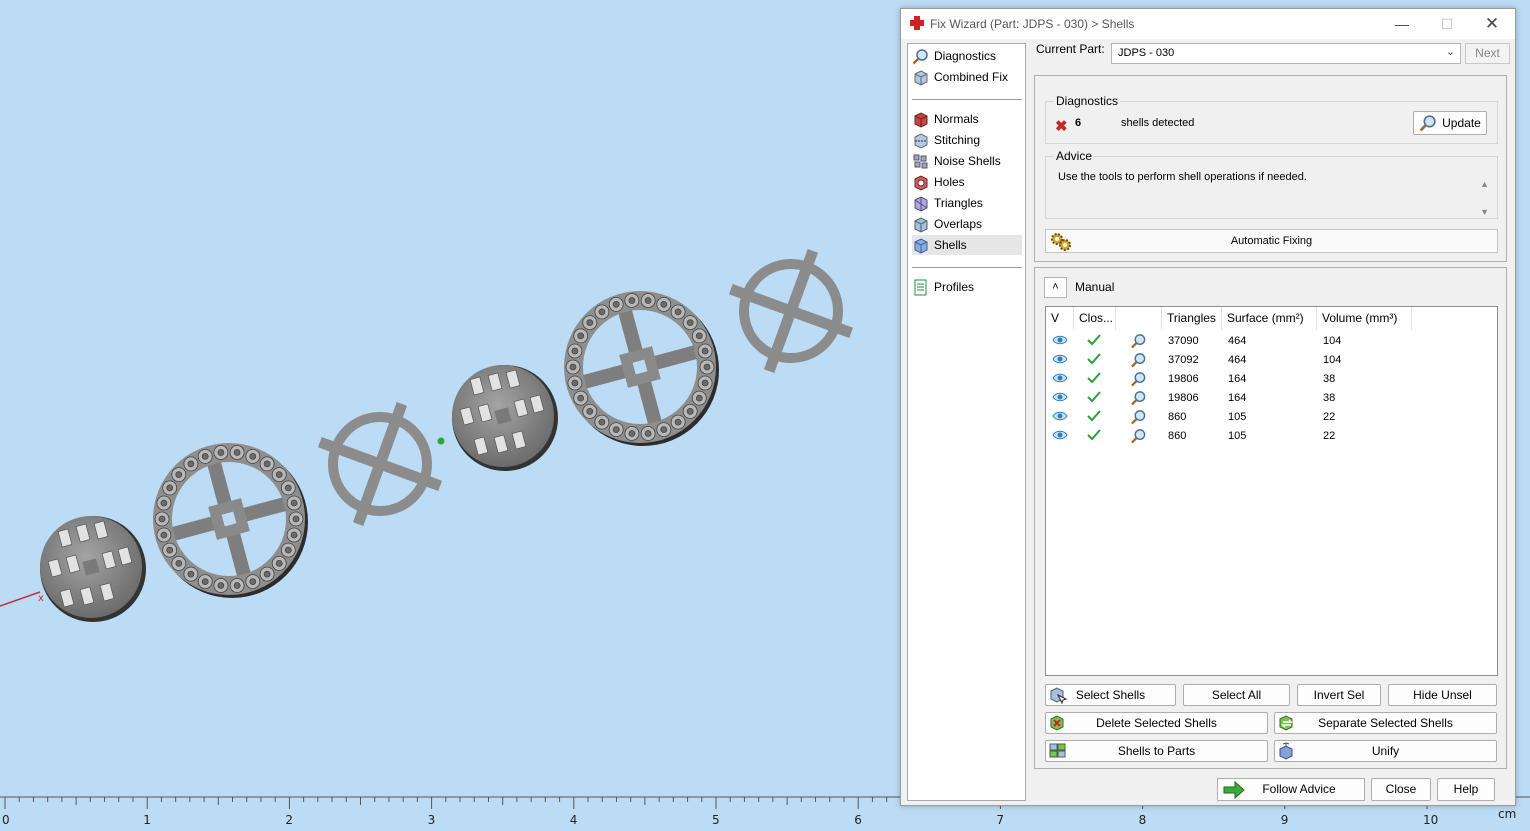  I want to click on maximize-button: ☐, so click(1447, 24).